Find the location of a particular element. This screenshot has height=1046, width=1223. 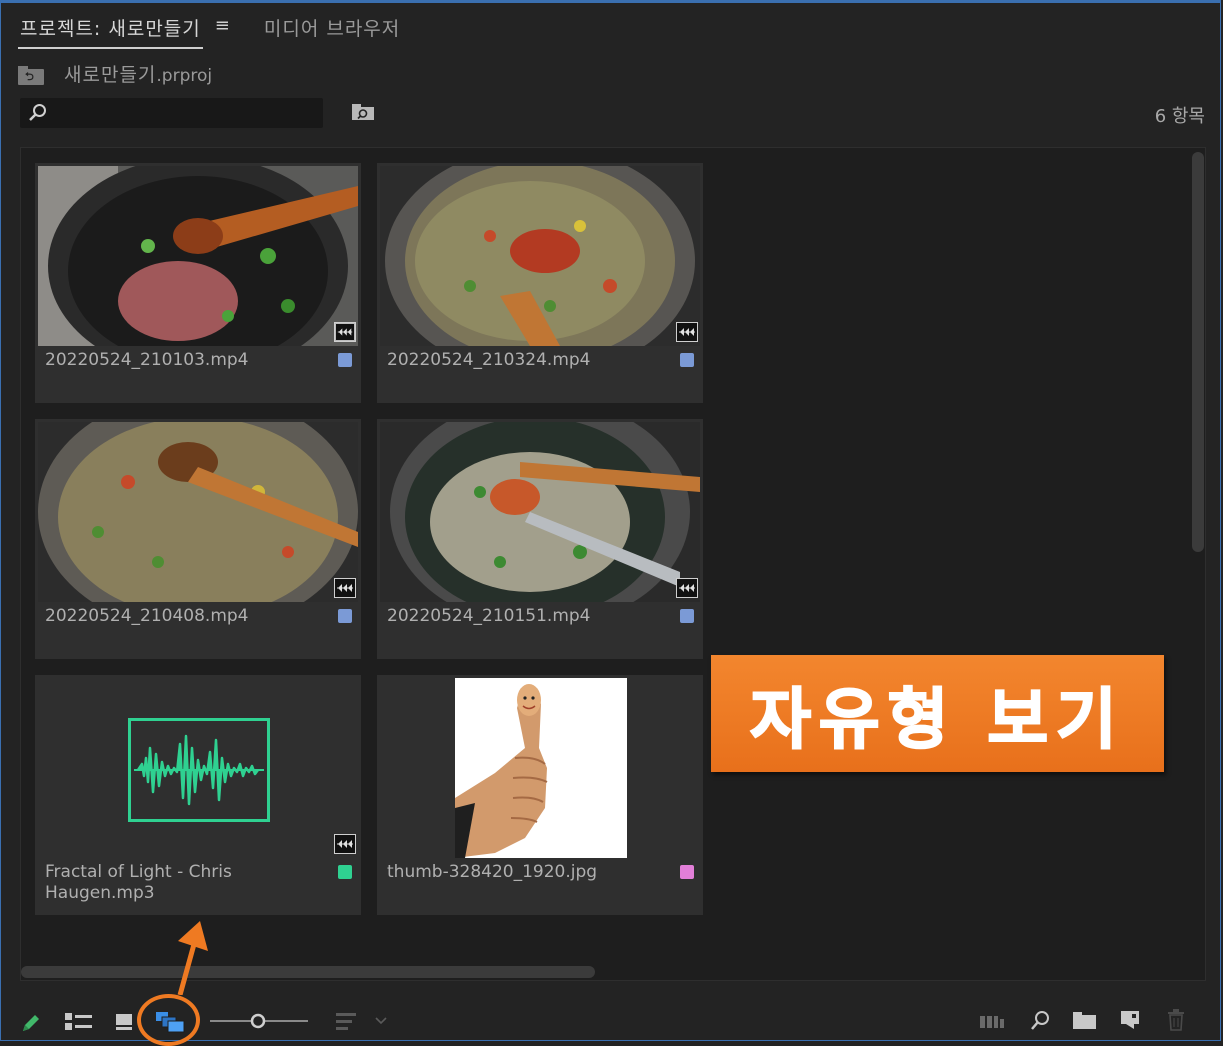

search-input is located at coordinates (186, 113).